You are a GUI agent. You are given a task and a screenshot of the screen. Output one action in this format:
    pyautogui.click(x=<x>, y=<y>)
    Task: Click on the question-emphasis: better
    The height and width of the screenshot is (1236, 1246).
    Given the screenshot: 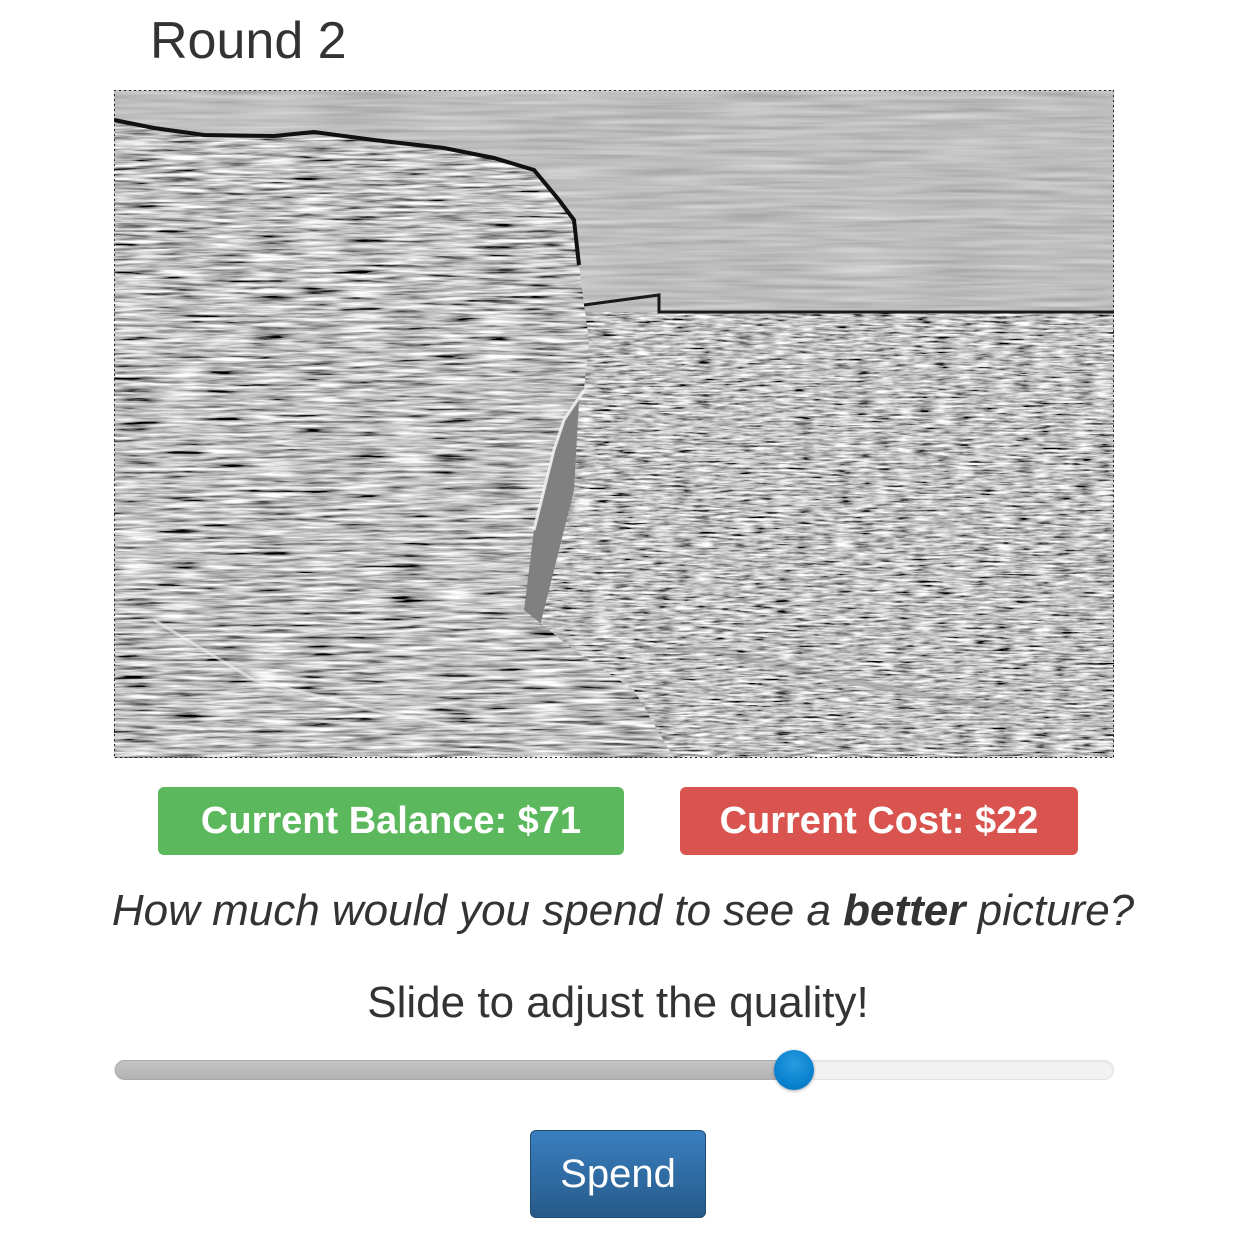 What is the action you would take?
    pyautogui.click(x=904, y=910)
    